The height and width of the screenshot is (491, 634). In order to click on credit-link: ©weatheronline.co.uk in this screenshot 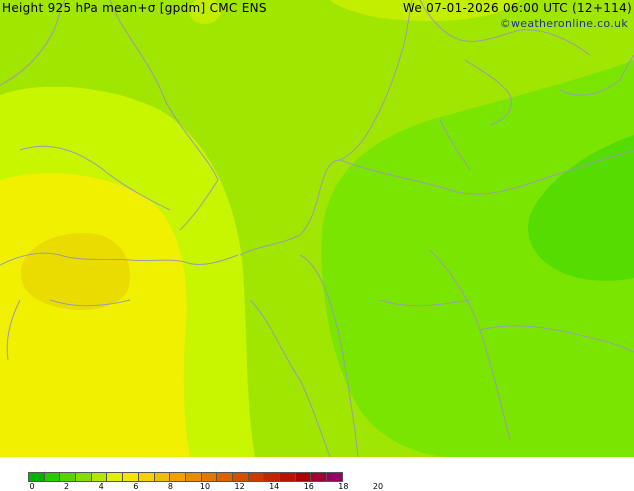, I will do `click(564, 23)`.